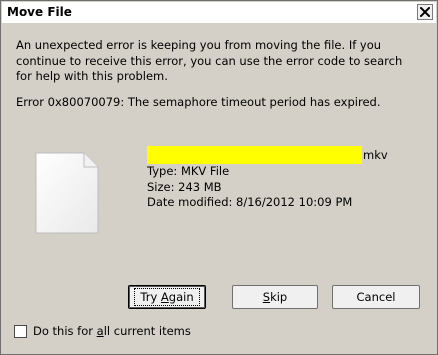 This screenshot has width=438, height=355. I want to click on skip-label: Skip, so click(275, 297).